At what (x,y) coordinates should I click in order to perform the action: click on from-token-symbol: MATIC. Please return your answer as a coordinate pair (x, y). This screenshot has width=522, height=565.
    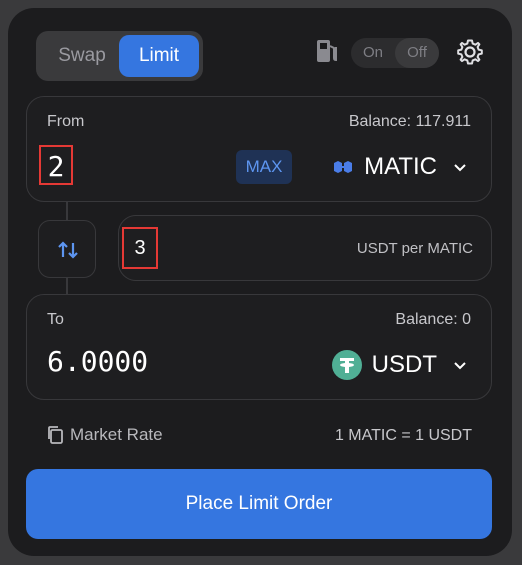
    Looking at the image, I should click on (400, 166).